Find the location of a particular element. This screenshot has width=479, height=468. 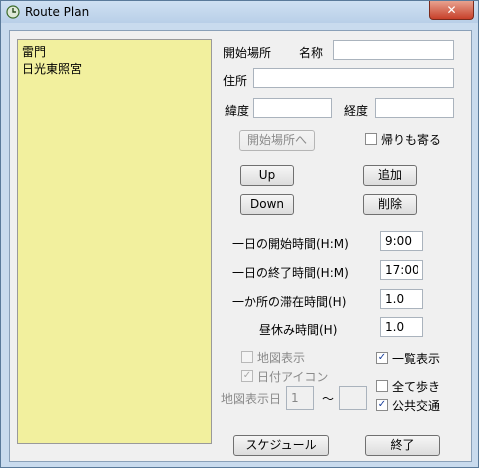

app-icon is located at coordinates (13, 12).